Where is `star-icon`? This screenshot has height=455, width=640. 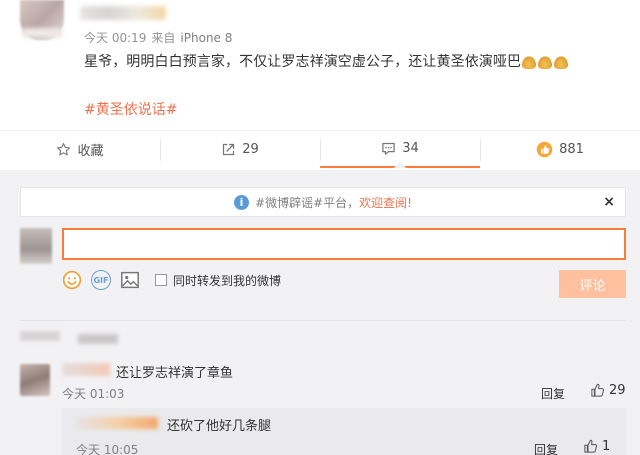
star-icon is located at coordinates (64, 149).